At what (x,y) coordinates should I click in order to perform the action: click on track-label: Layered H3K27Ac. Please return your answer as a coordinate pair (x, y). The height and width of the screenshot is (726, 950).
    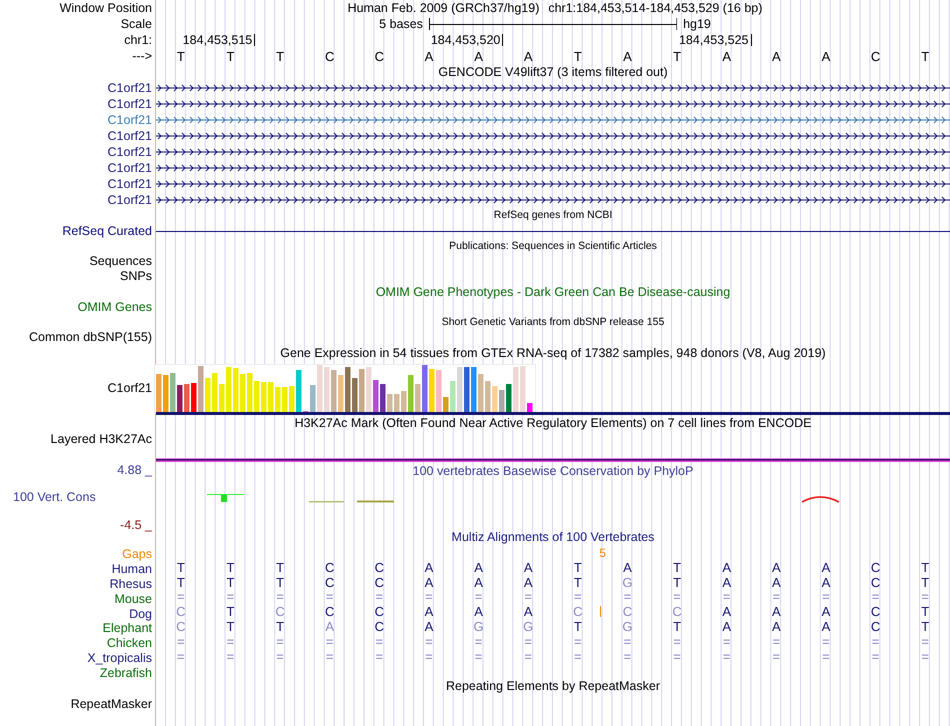
    Looking at the image, I should click on (101, 439).